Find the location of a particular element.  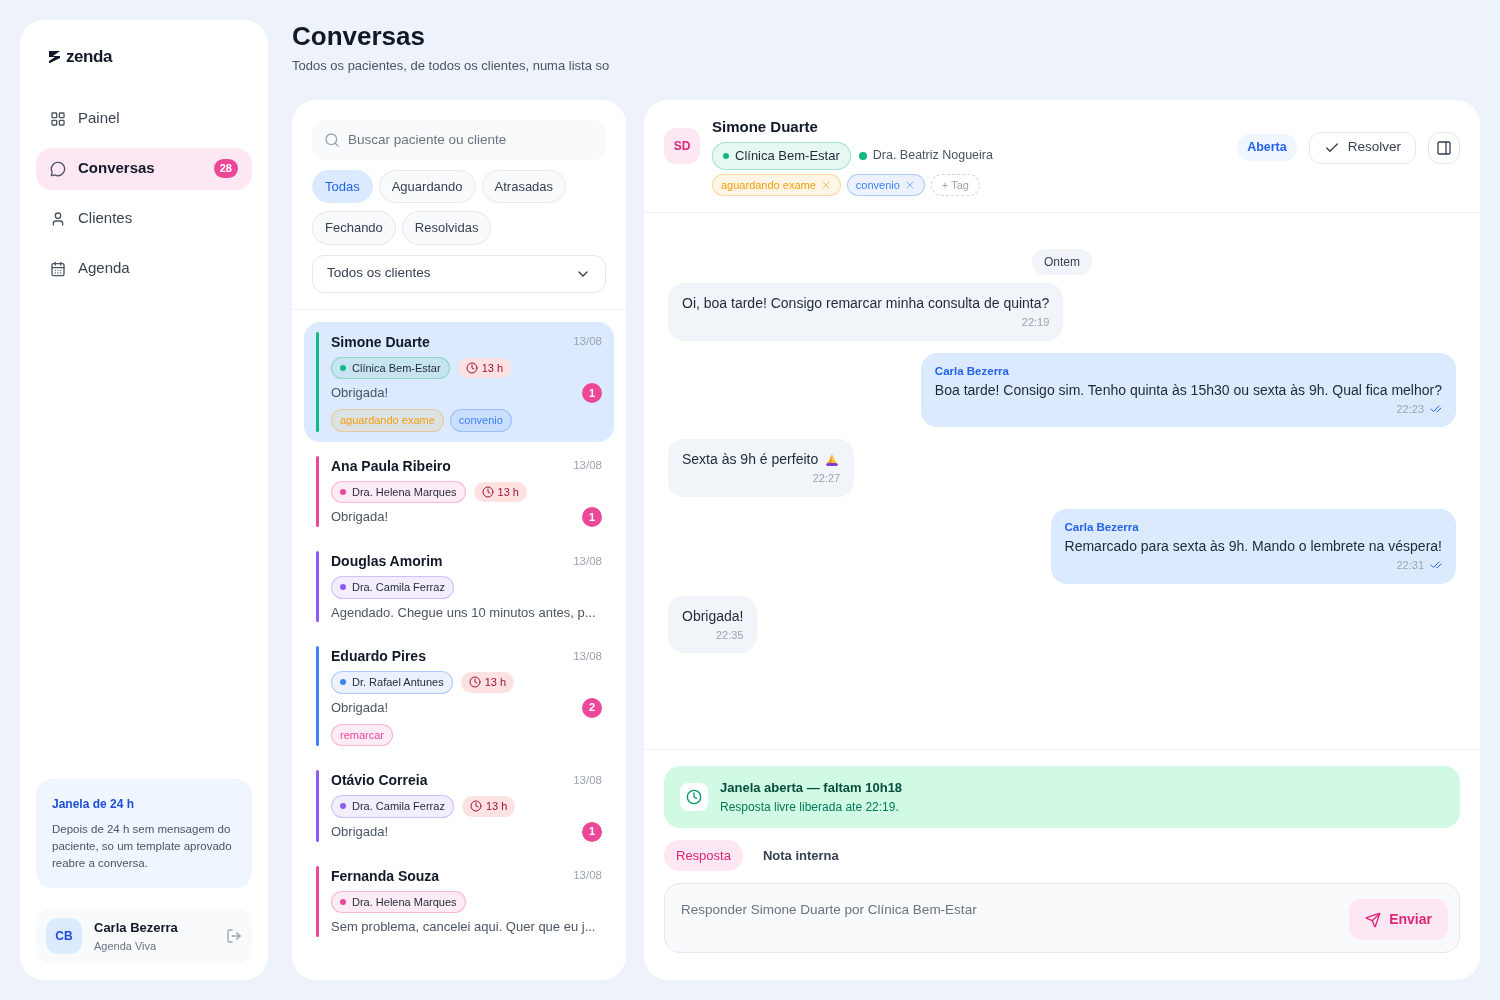

notice-title: Janela aberta — faltam 10h18 is located at coordinates (811, 788).